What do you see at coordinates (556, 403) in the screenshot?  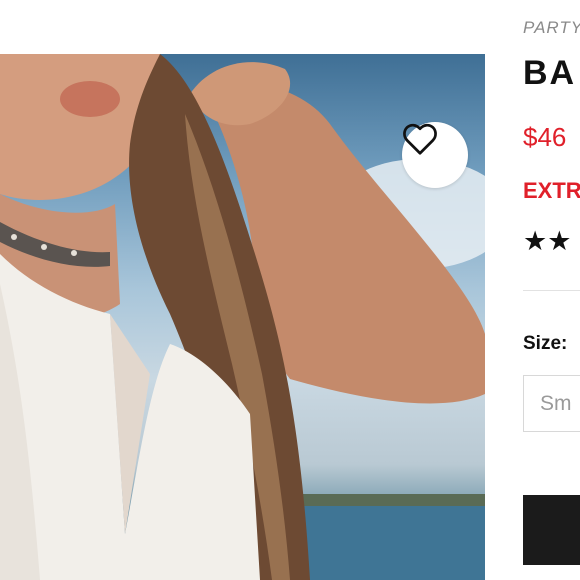 I see `size-select-value: Sm` at bounding box center [556, 403].